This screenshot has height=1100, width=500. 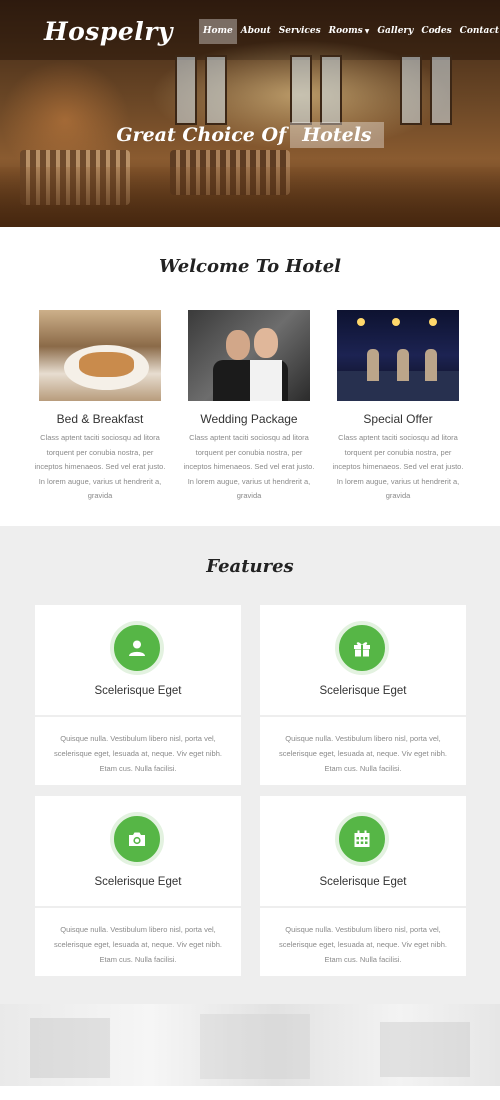 What do you see at coordinates (100, 419) in the screenshot?
I see `welcome-card-title: Bed & Breakfast` at bounding box center [100, 419].